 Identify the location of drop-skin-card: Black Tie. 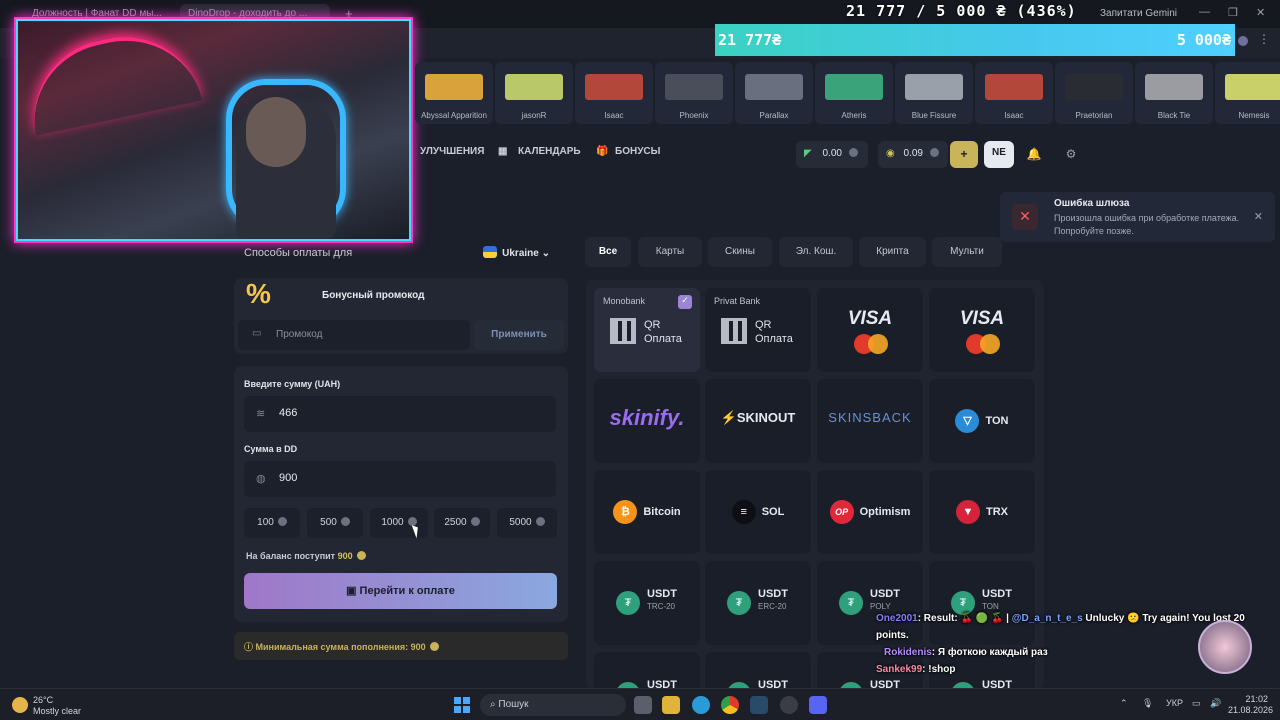
(1174, 93).